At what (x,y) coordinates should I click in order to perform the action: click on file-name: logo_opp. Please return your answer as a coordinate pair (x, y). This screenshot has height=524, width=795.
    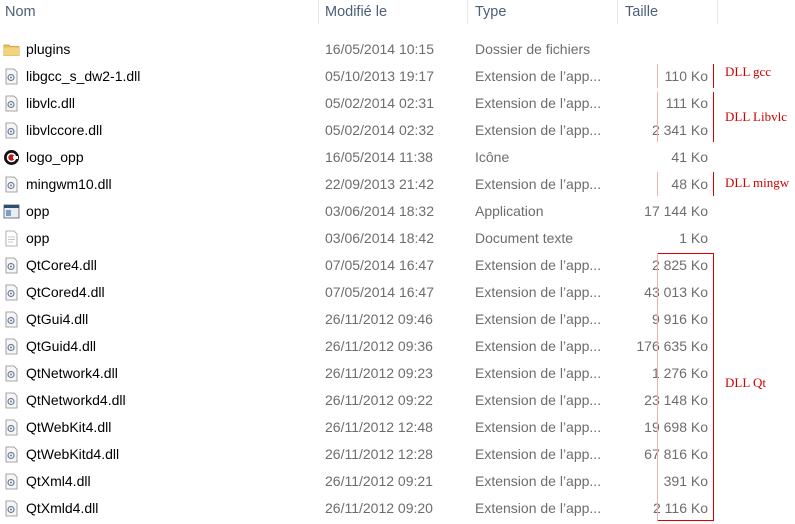
    Looking at the image, I should click on (55, 157).